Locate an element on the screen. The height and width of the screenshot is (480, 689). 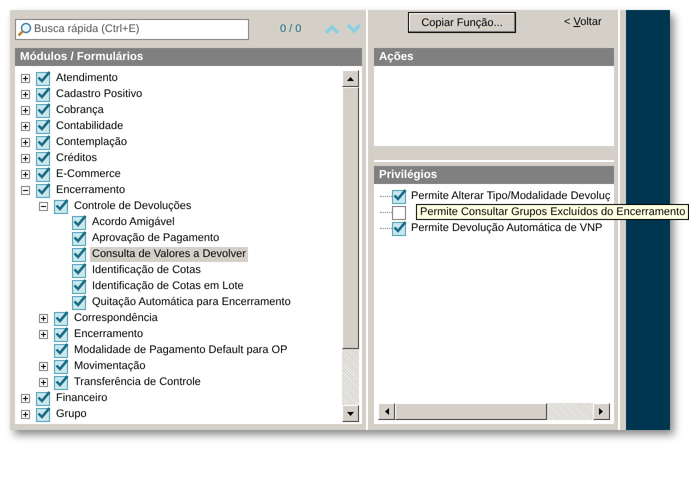
tree-item: Movimentação is located at coordinates (110, 366).